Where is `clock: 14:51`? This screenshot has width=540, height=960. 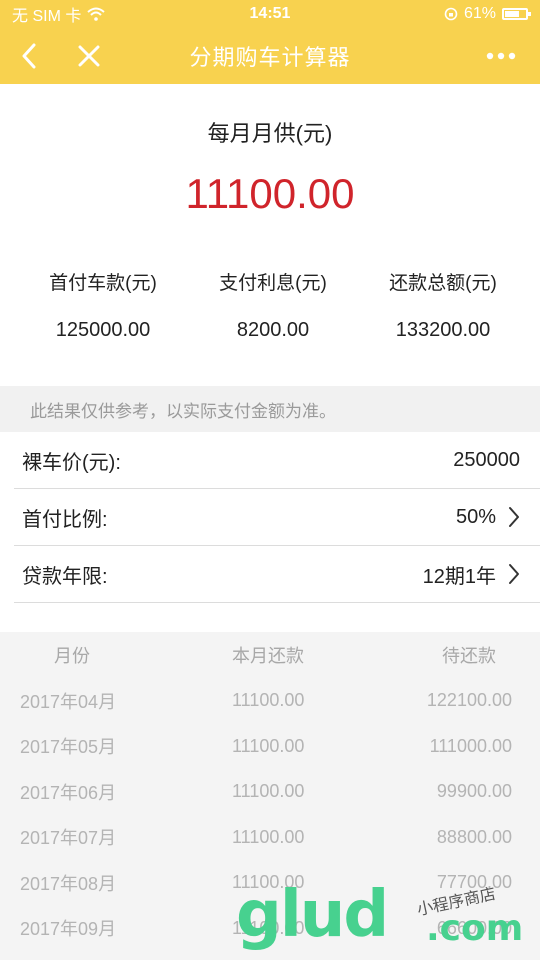
clock: 14:51 is located at coordinates (270, 13).